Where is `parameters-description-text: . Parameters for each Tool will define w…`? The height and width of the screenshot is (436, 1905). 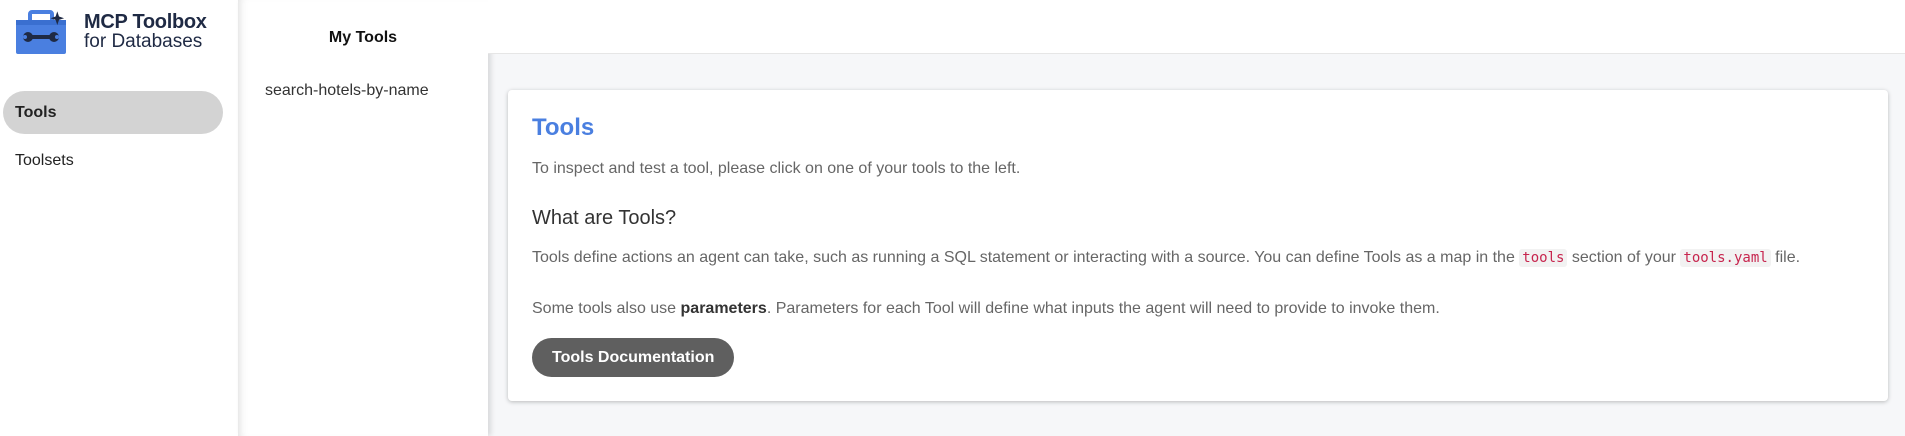 parameters-description-text: . Parameters for each Tool will define w… is located at coordinates (1103, 308).